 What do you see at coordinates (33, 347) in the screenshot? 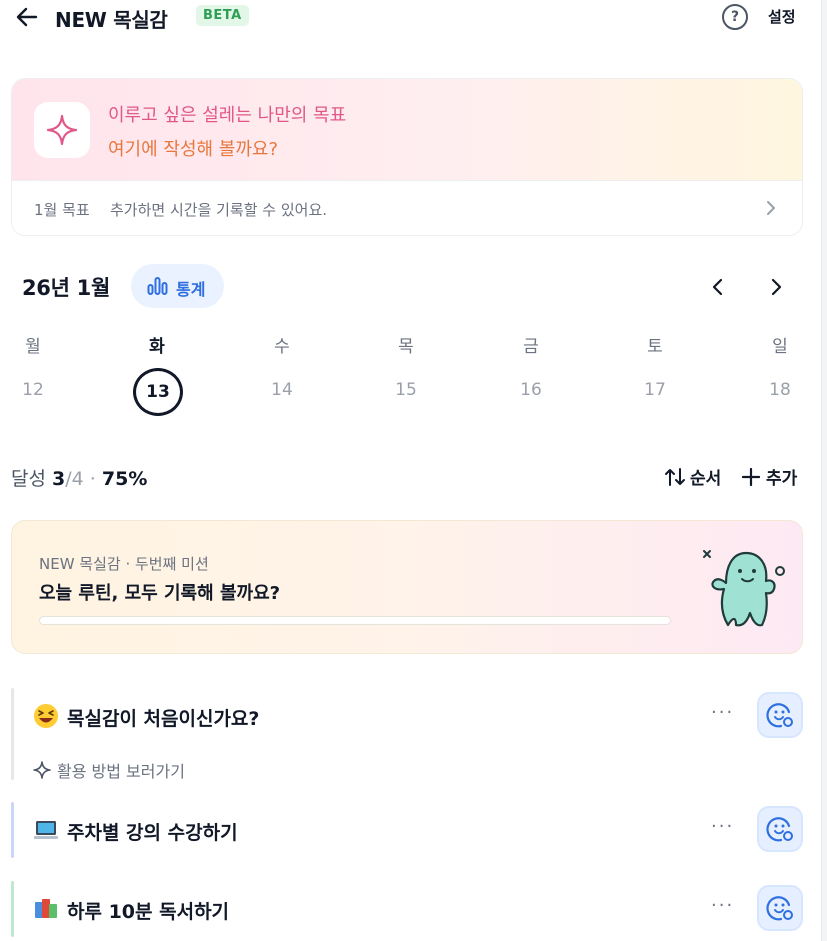
I see `weekday-label: 월` at bounding box center [33, 347].